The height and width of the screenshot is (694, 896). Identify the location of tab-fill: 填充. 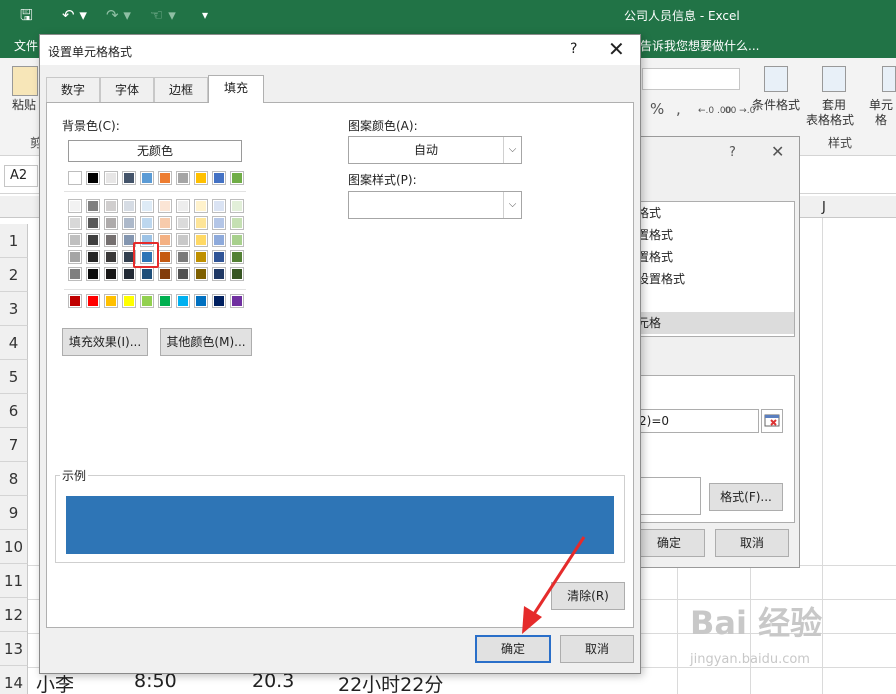
(236, 89).